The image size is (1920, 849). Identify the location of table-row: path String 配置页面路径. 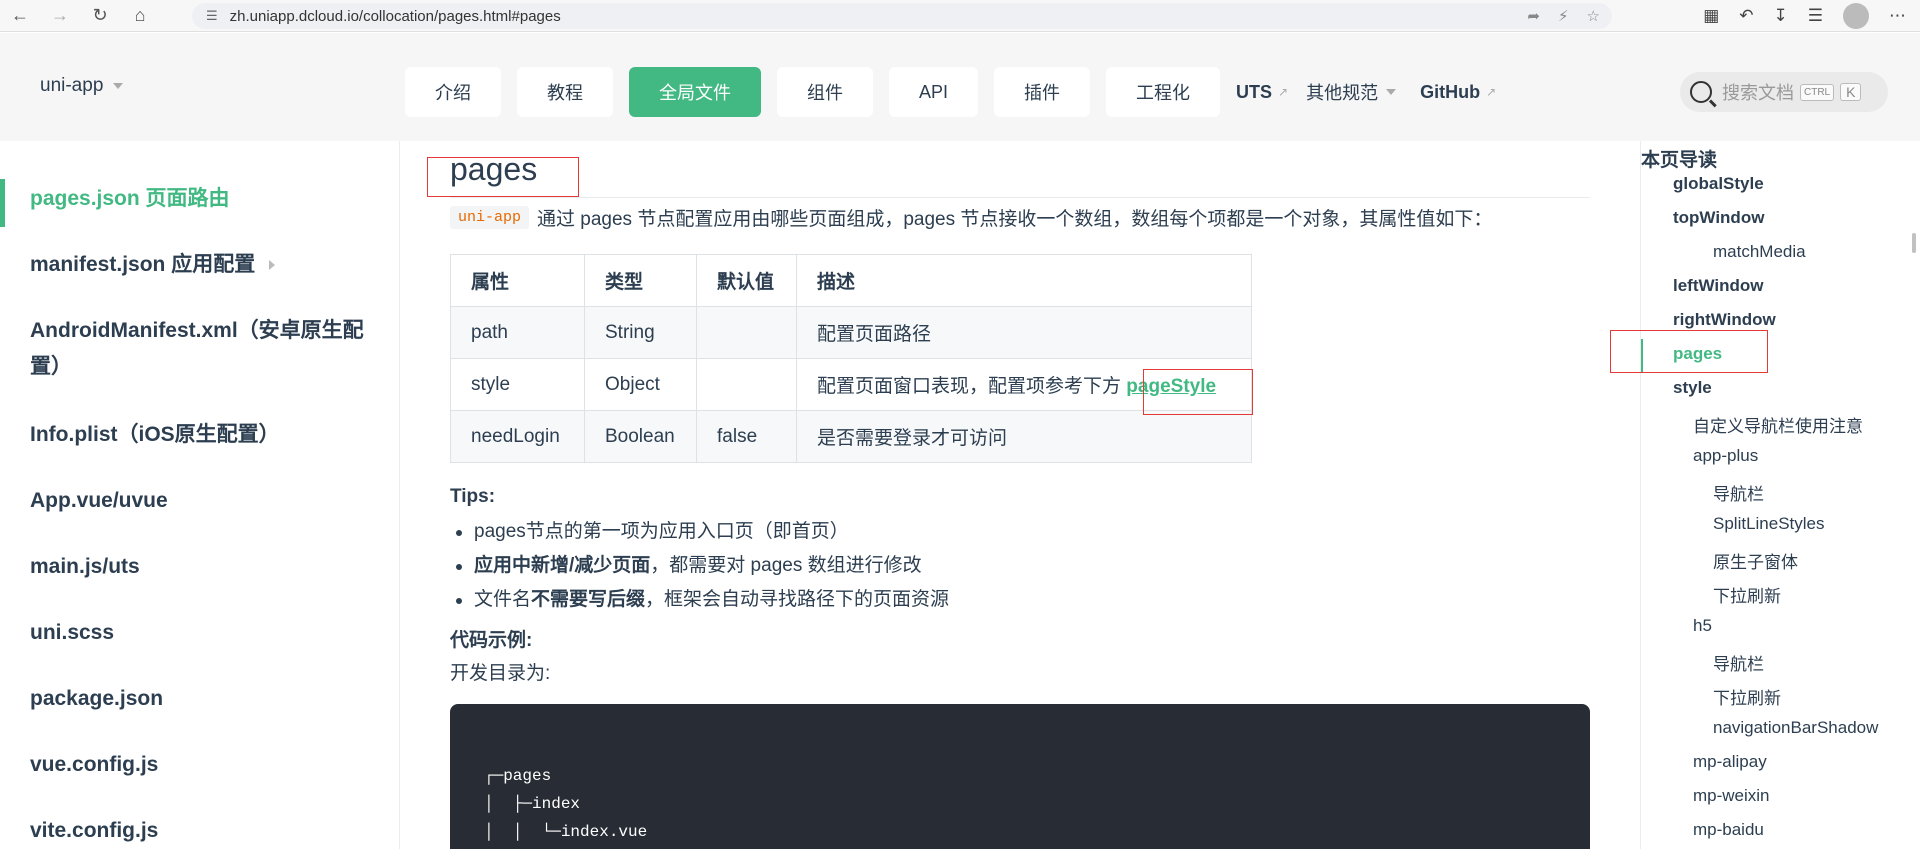
(851, 332).